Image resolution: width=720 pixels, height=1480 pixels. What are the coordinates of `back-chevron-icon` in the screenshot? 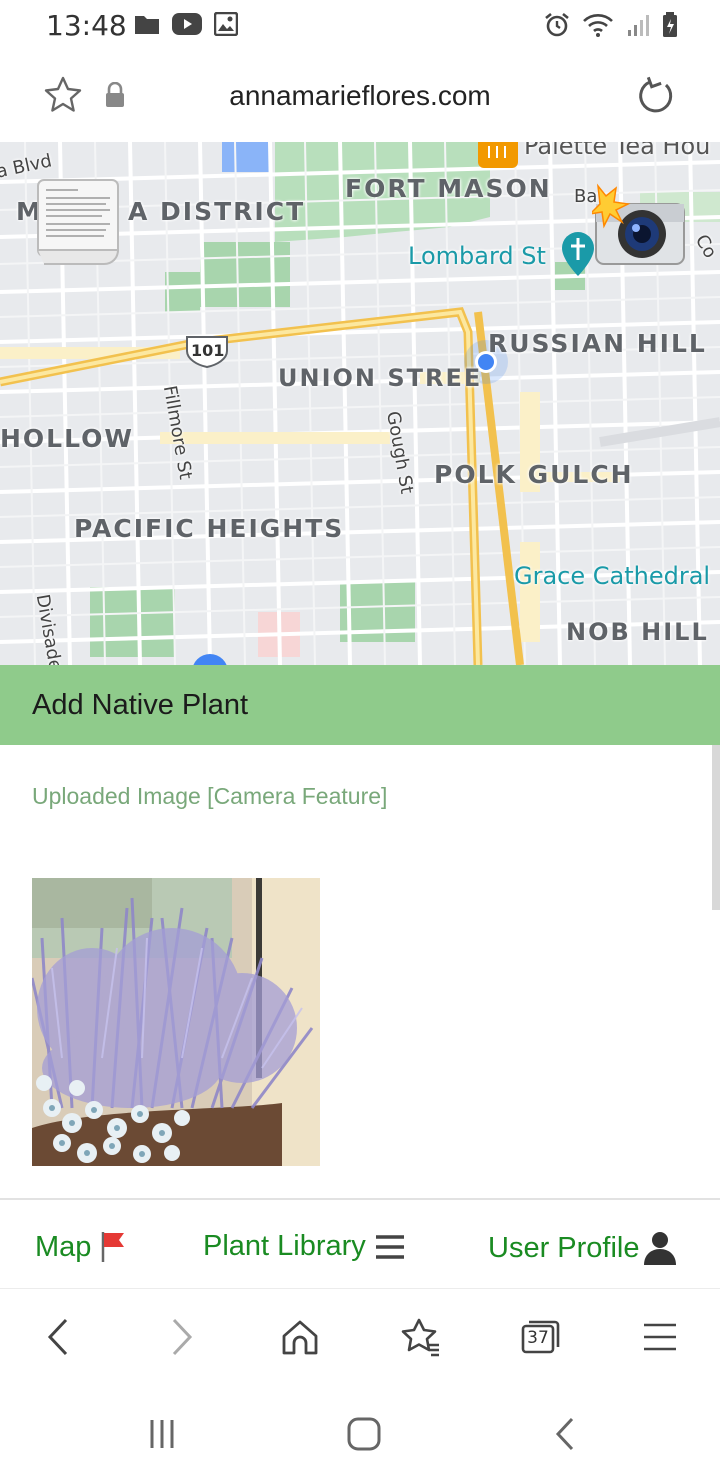 It's located at (564, 1434).